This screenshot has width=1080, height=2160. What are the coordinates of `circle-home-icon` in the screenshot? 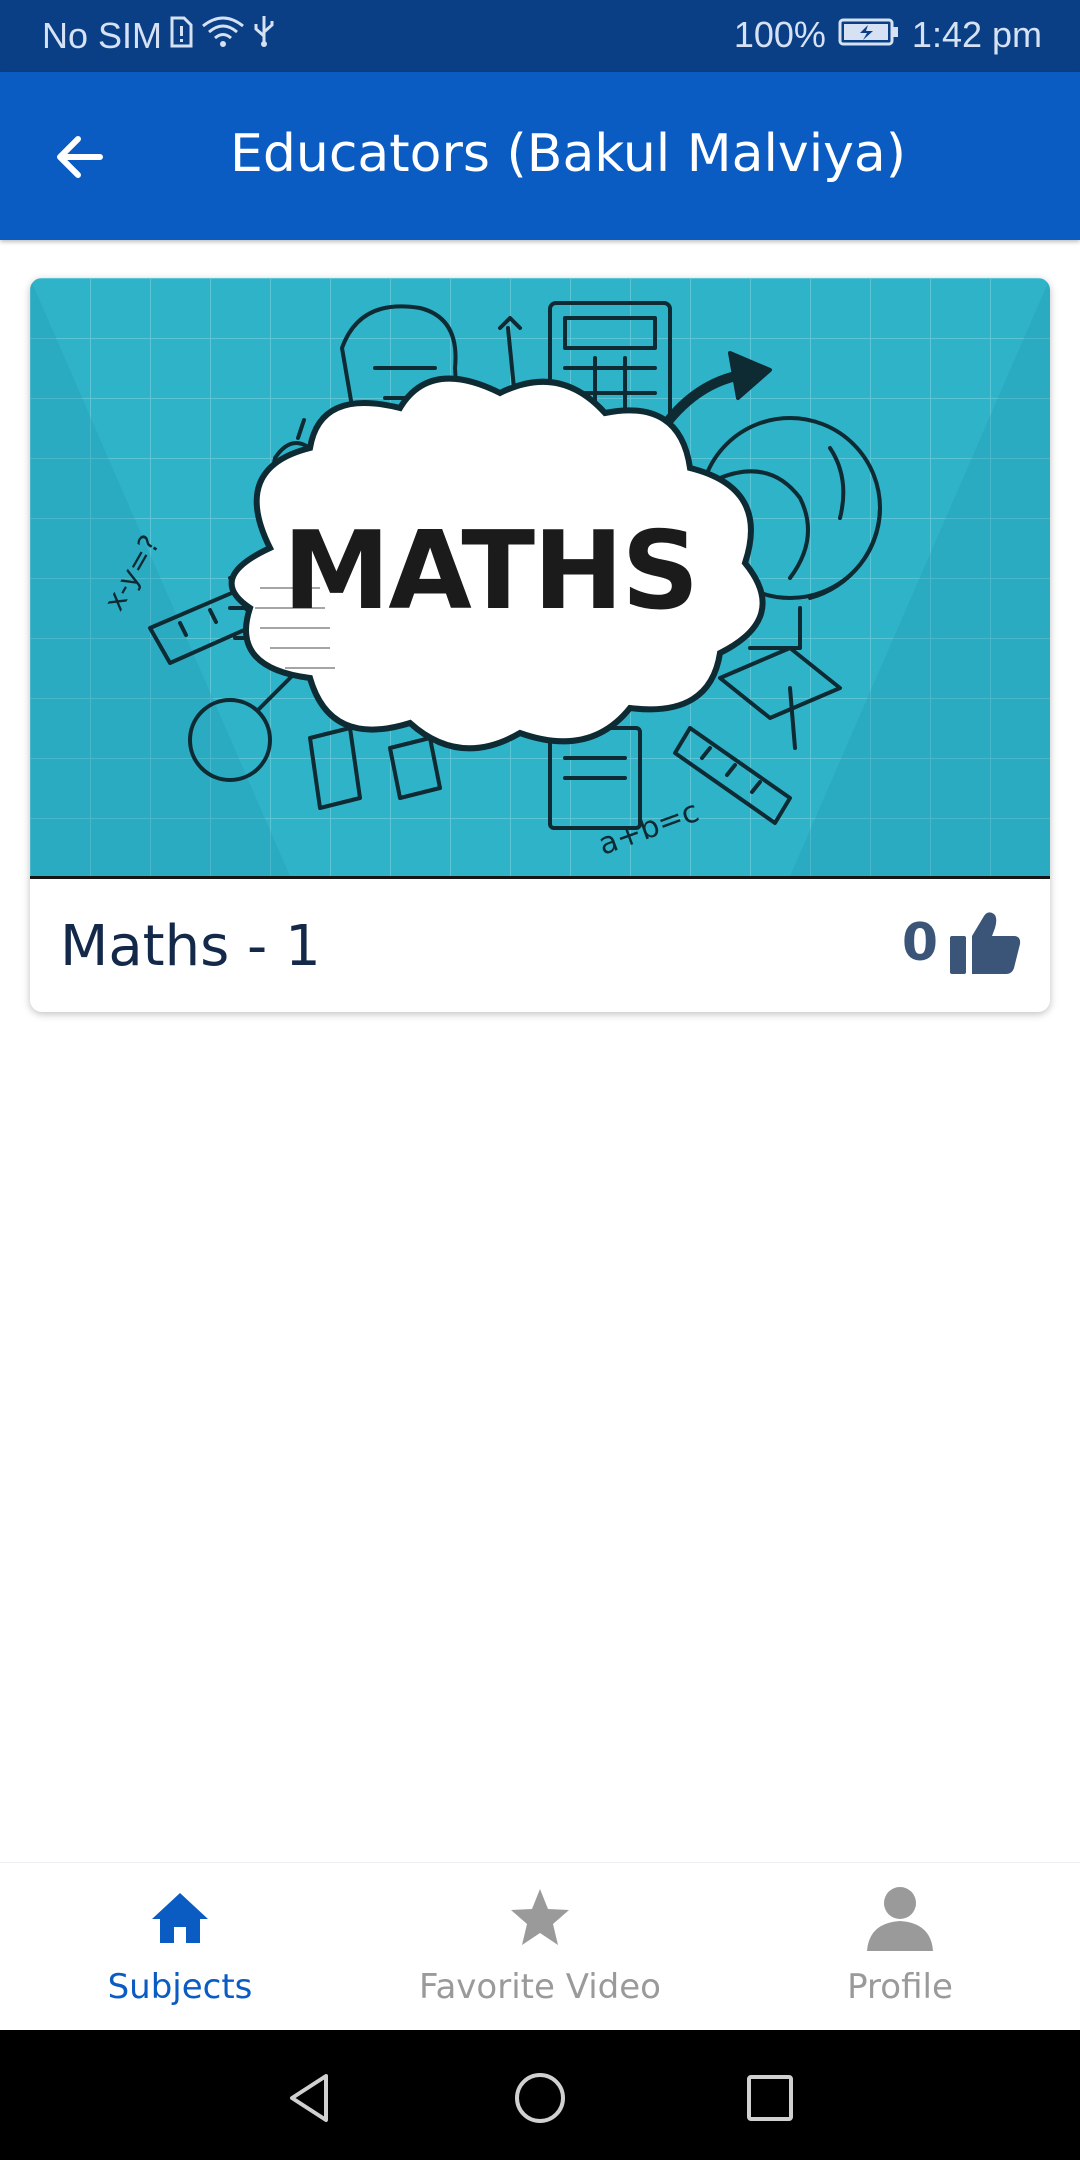 It's located at (540, 2098).